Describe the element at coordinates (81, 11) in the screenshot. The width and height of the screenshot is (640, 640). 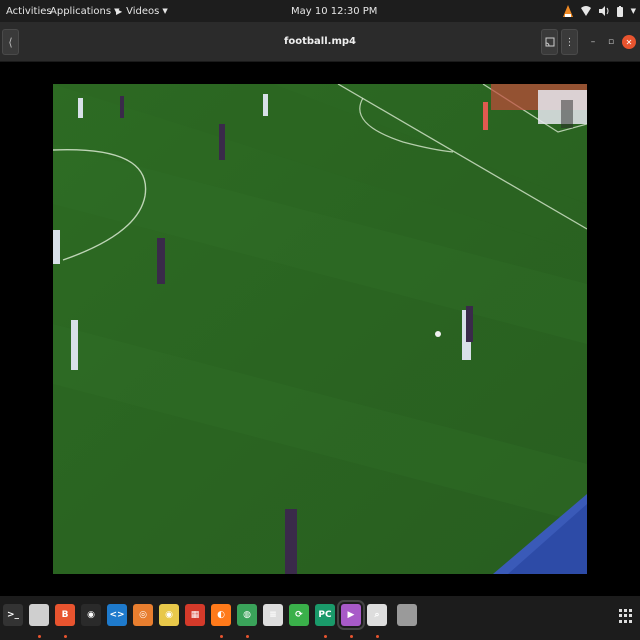
I see `applications-label: Applications` at that location.